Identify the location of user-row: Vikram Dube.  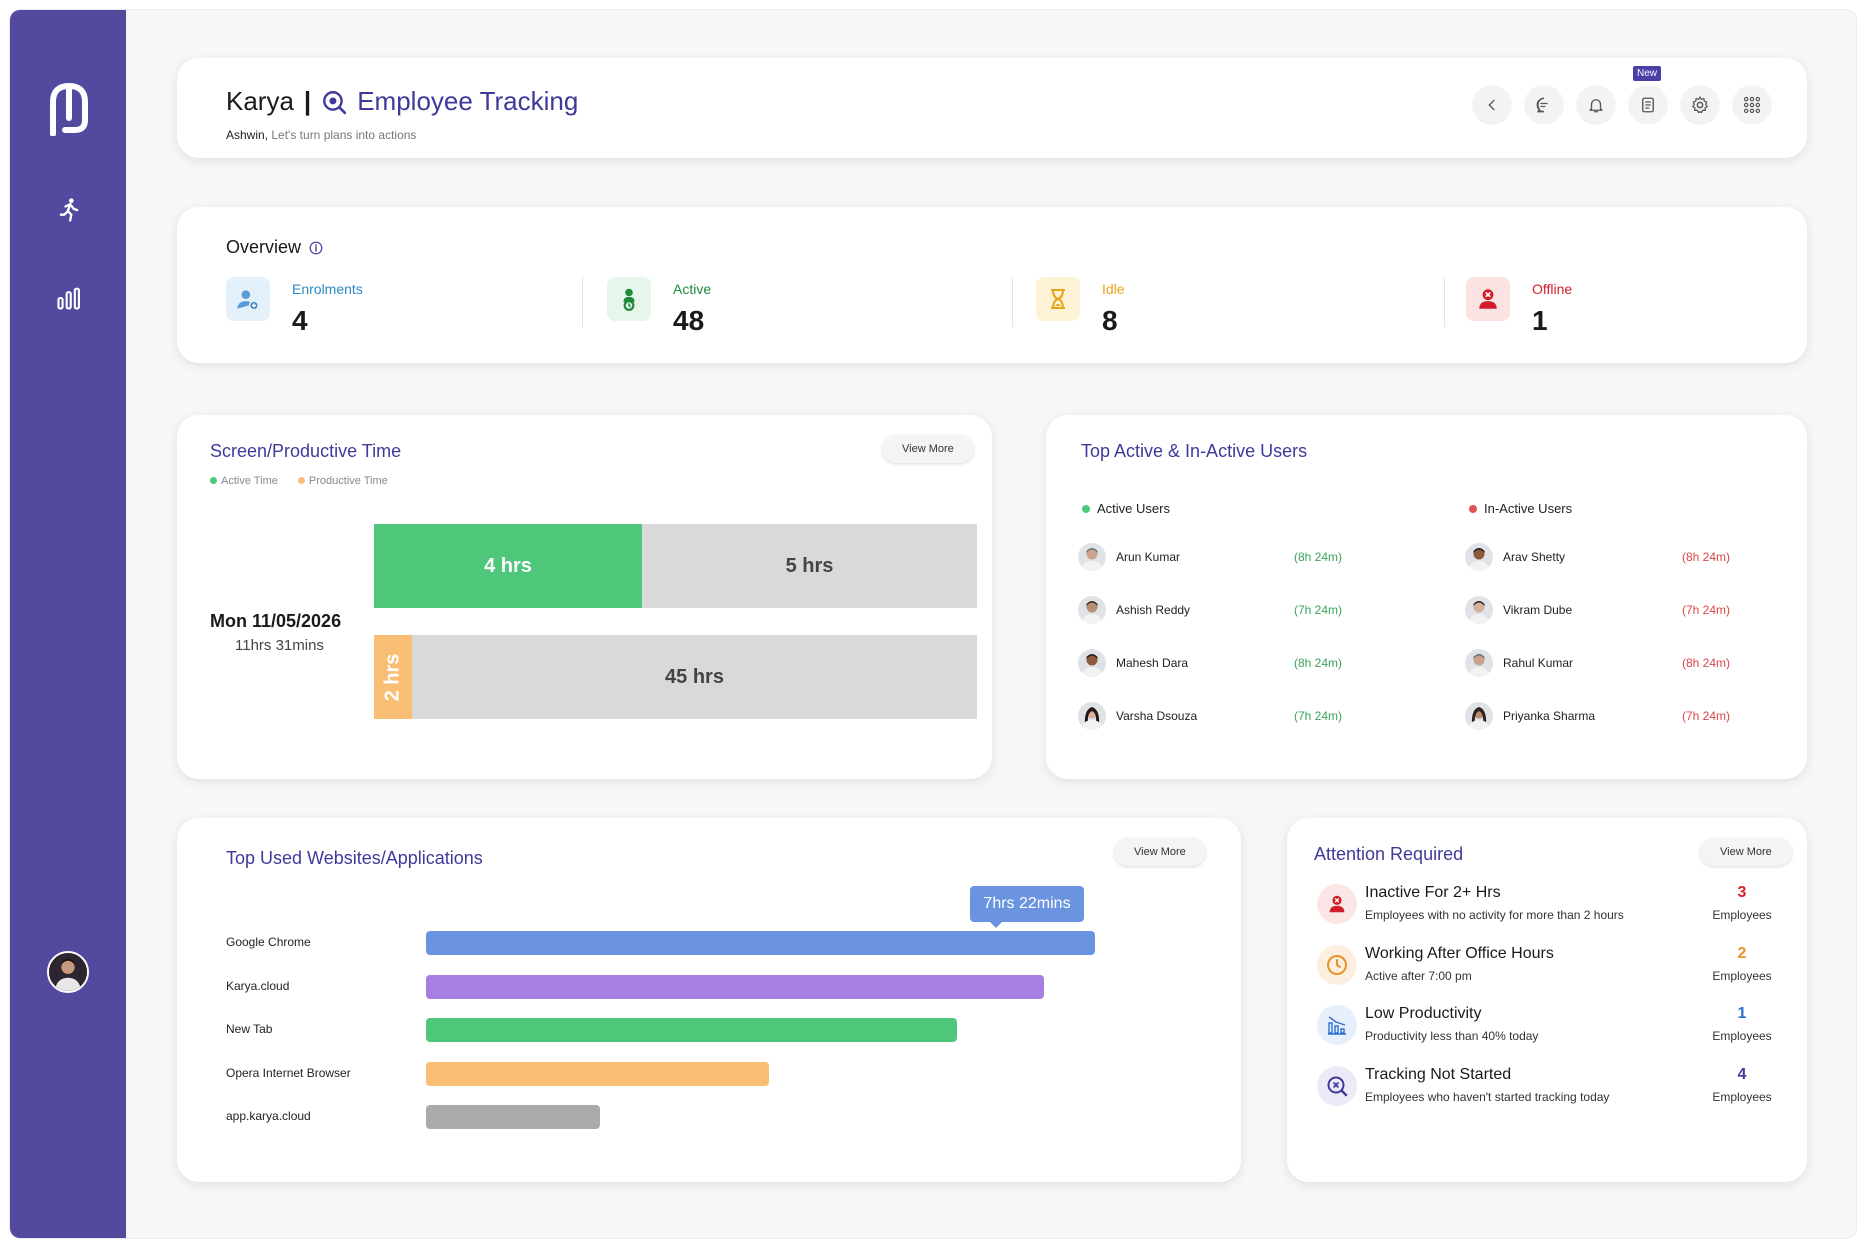
(1518, 610).